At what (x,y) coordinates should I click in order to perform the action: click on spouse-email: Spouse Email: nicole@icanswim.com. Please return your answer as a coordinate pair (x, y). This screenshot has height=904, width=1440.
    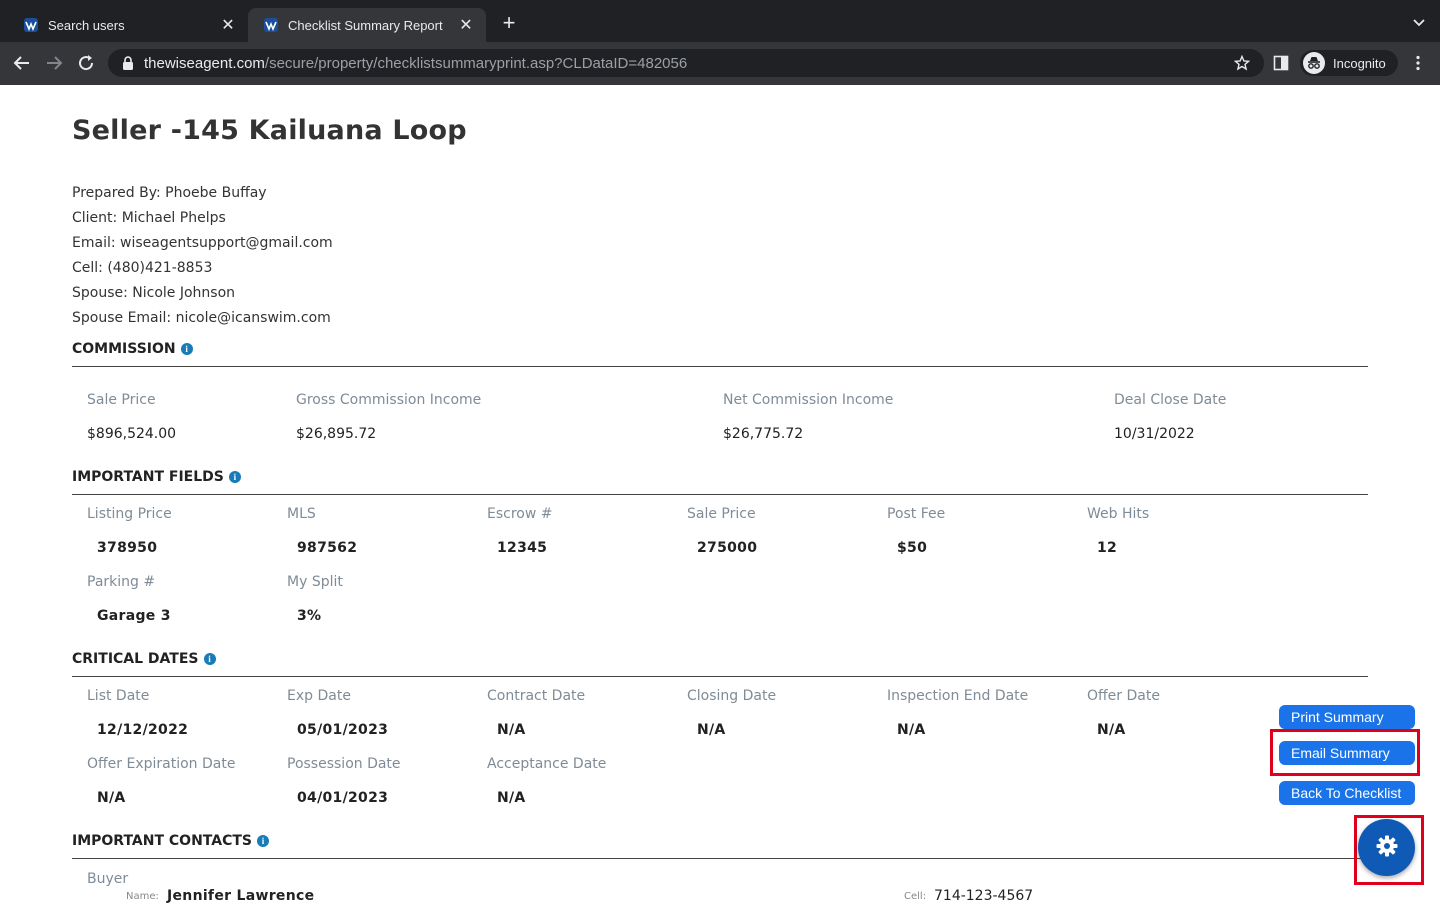
    Looking at the image, I should click on (201, 318).